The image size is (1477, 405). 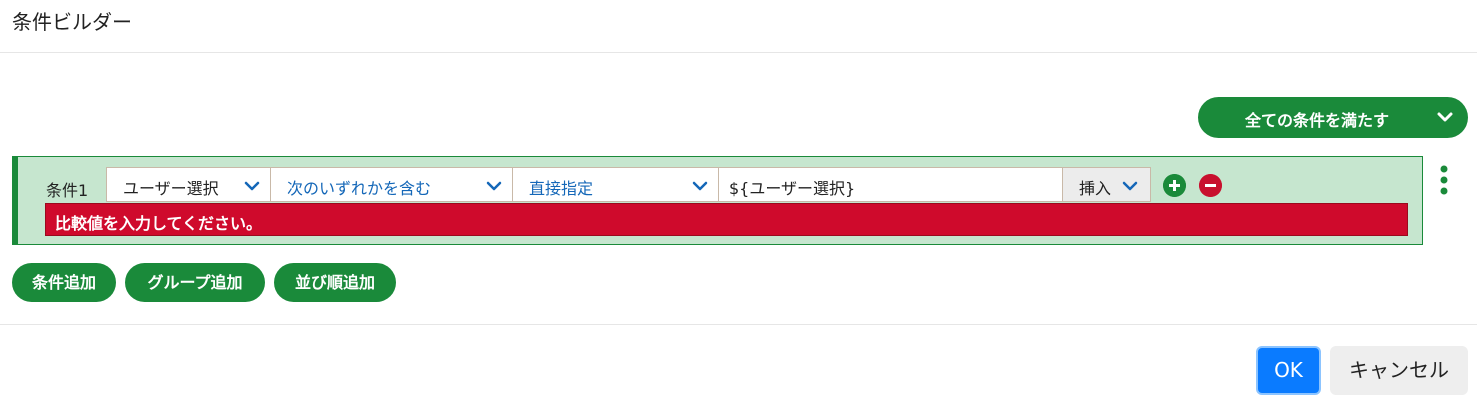 I want to click on add-group-button: グループ追加, so click(x=195, y=282).